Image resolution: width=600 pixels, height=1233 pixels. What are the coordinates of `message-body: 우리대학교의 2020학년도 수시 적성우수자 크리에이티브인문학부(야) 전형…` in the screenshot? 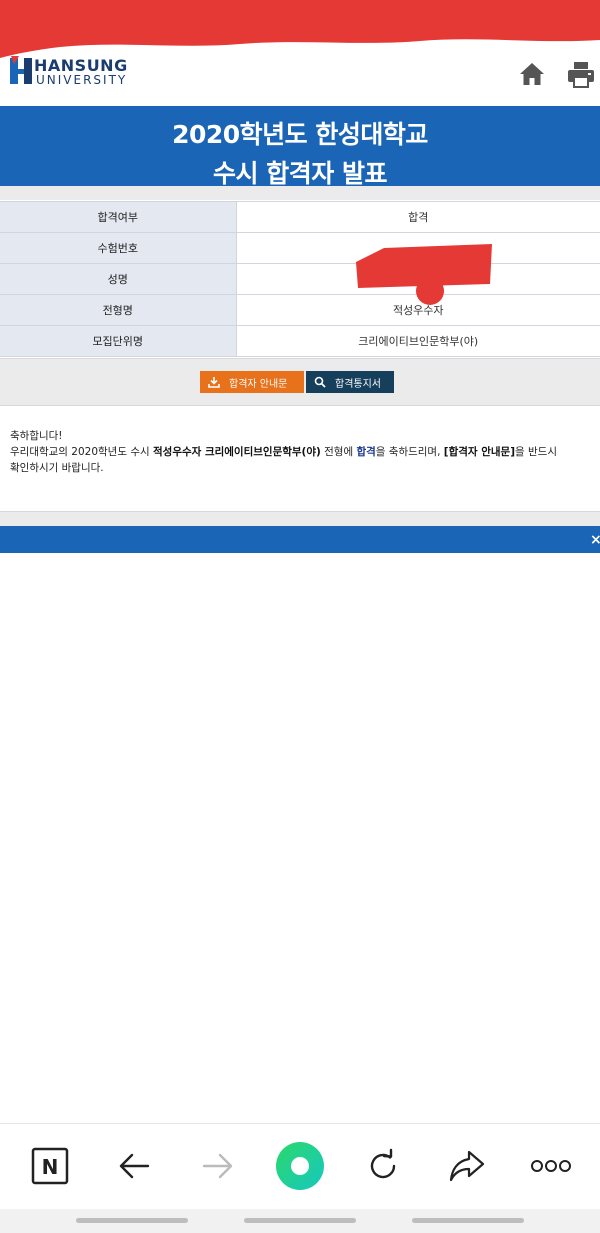 It's located at (300, 452).